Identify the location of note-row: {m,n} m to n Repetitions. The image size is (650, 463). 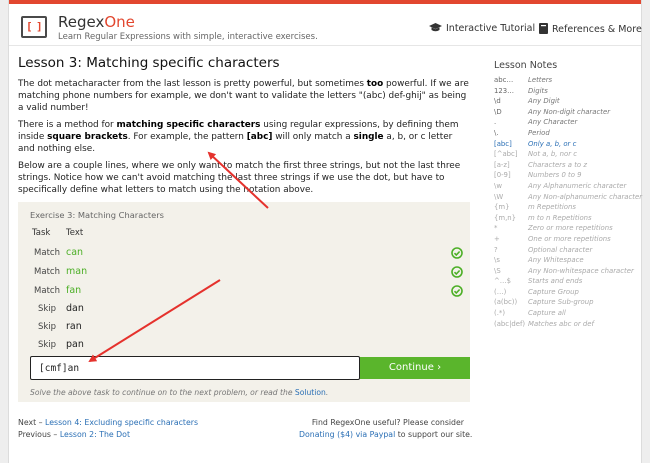
(569, 218).